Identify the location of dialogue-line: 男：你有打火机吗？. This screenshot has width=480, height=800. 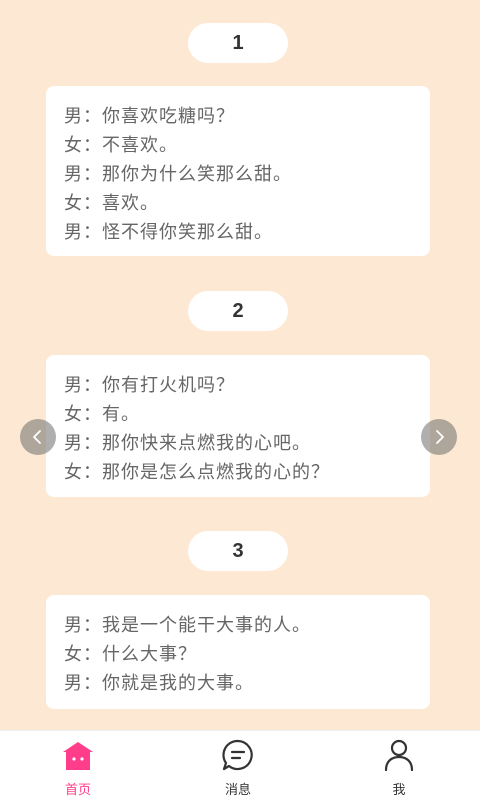
(149, 385).